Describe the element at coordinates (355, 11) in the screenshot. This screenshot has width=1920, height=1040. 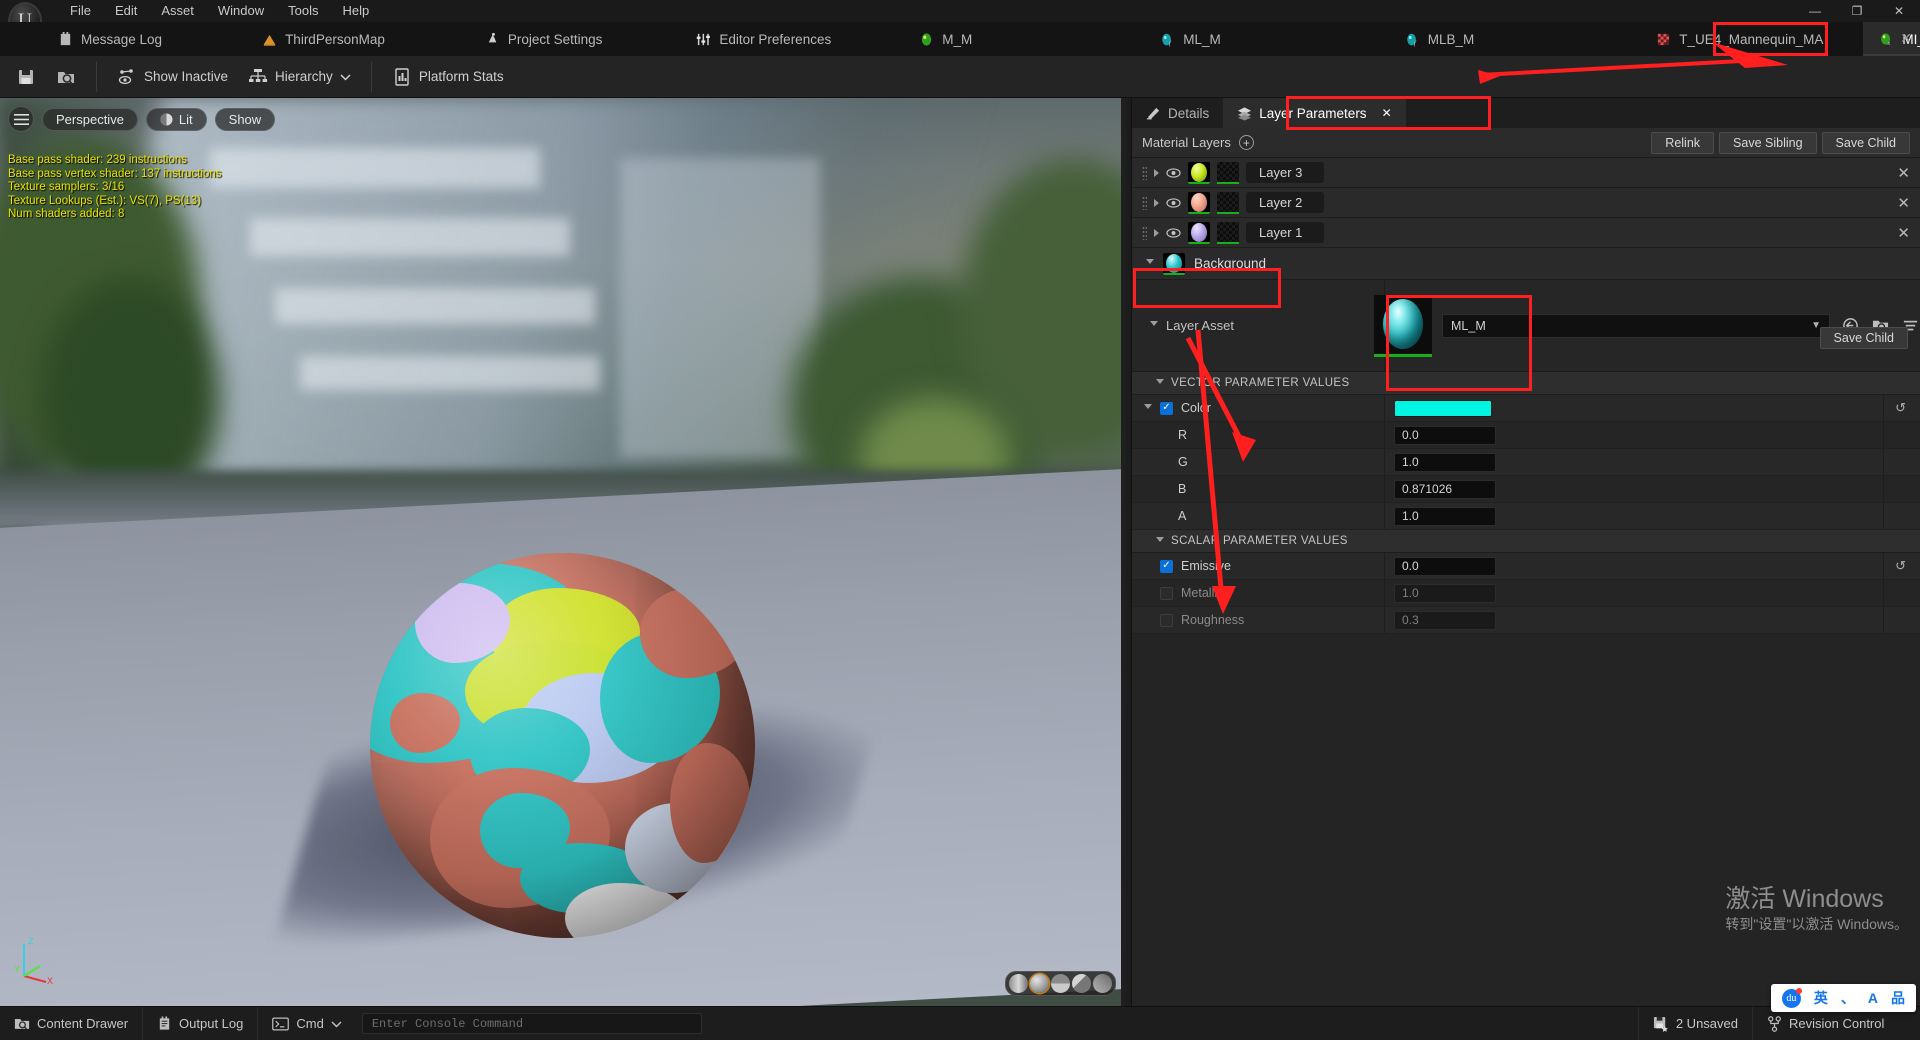
I see `menu-help: Help` at that location.